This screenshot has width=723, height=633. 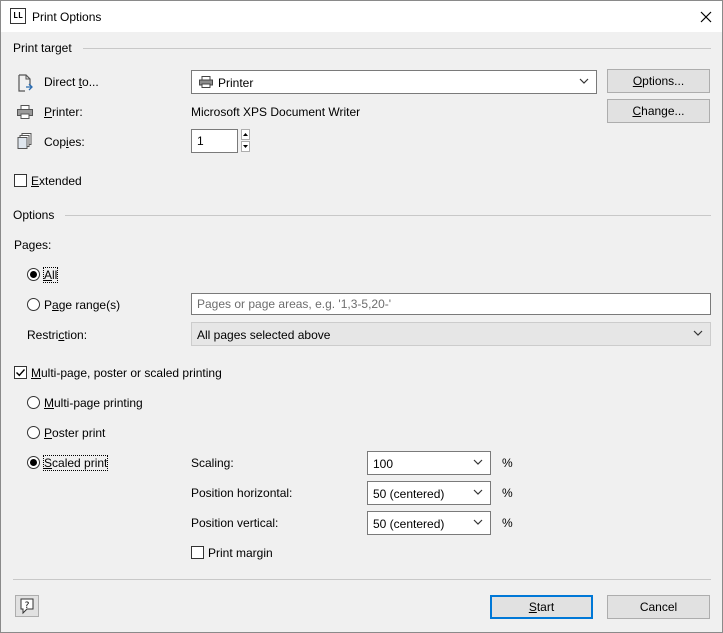 I want to click on copies-input, so click(x=214, y=141).